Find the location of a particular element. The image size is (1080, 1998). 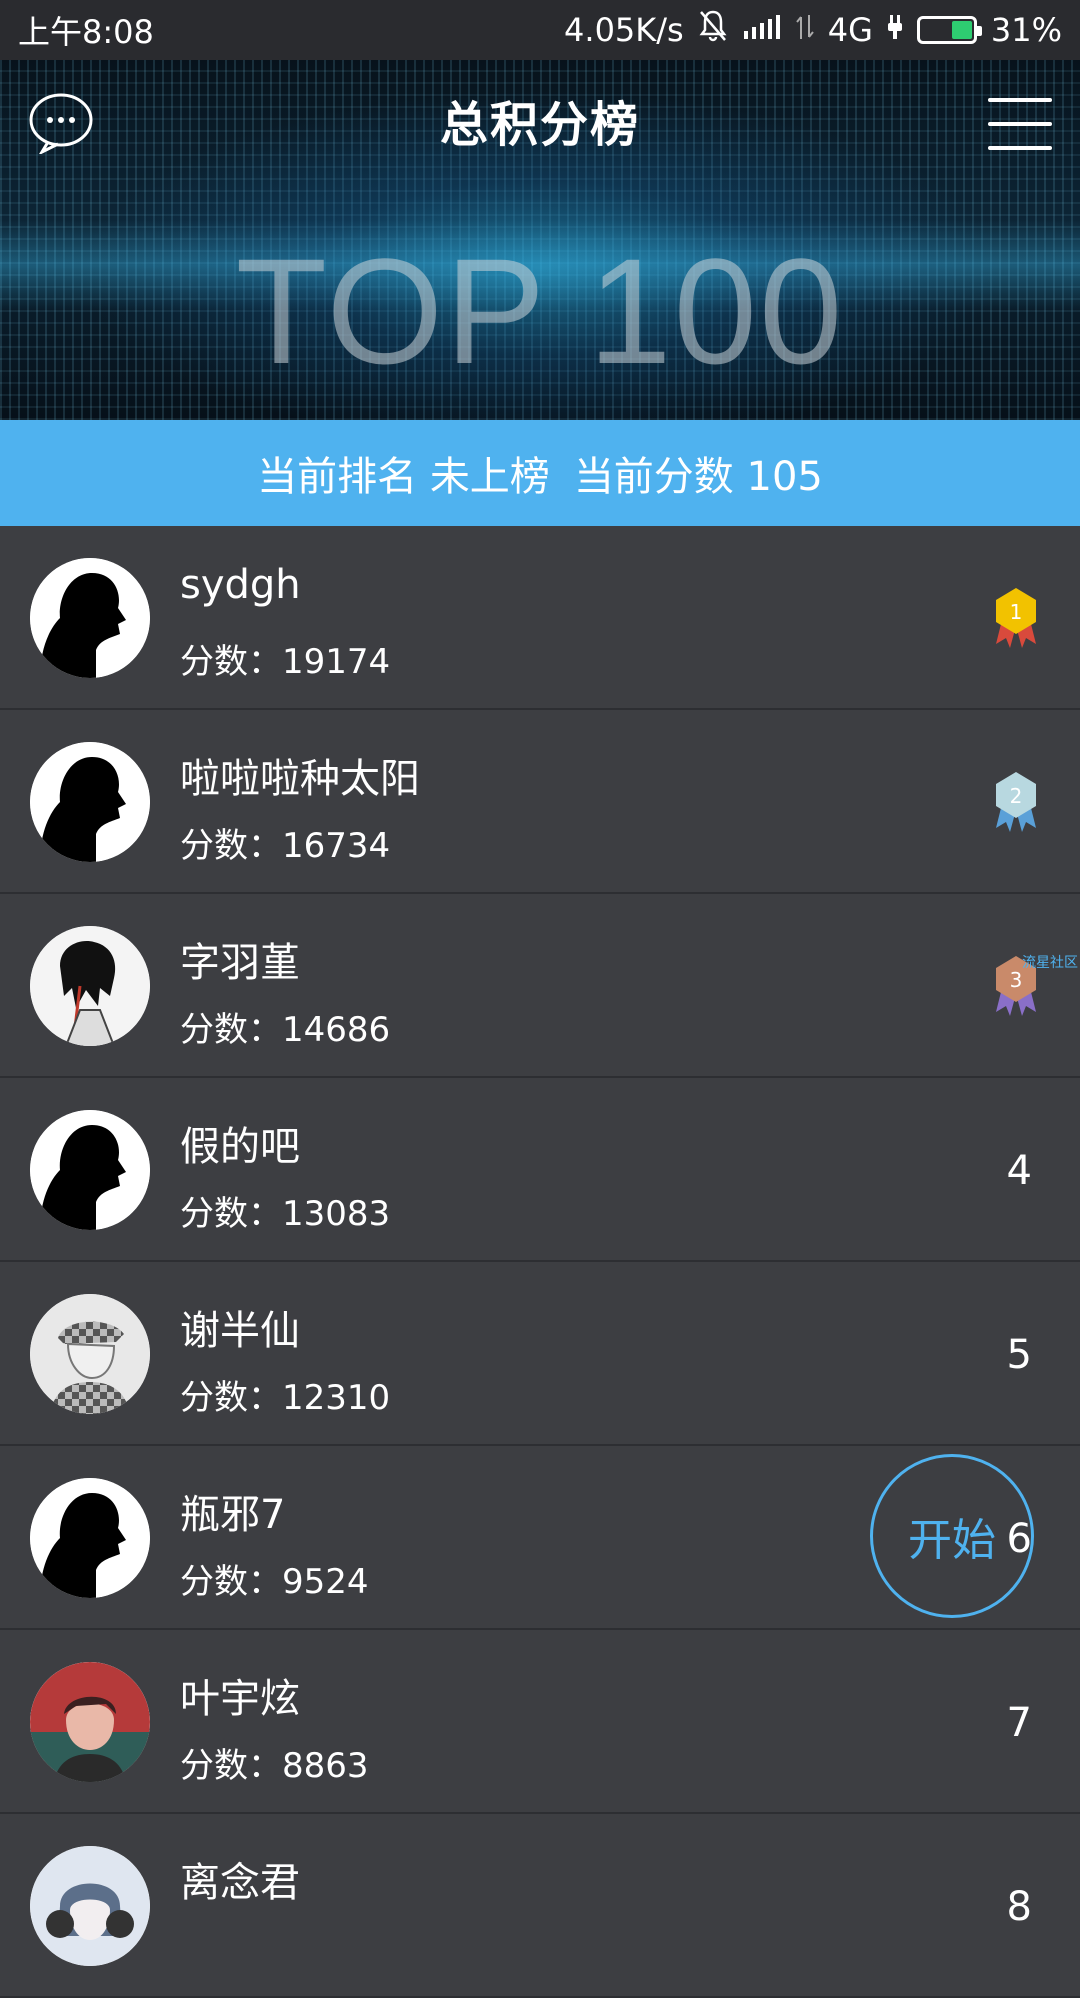

battery-icon is located at coordinates (949, 30).